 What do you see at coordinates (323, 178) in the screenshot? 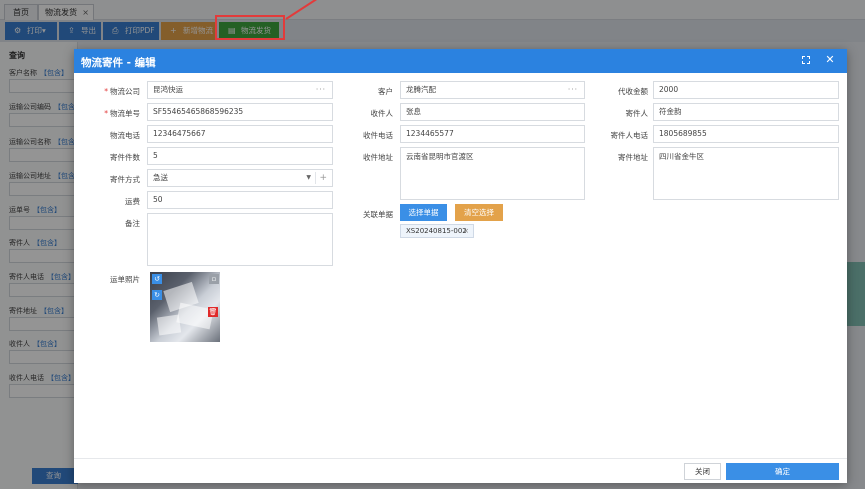
I see `plus-icon: +` at bounding box center [323, 178].